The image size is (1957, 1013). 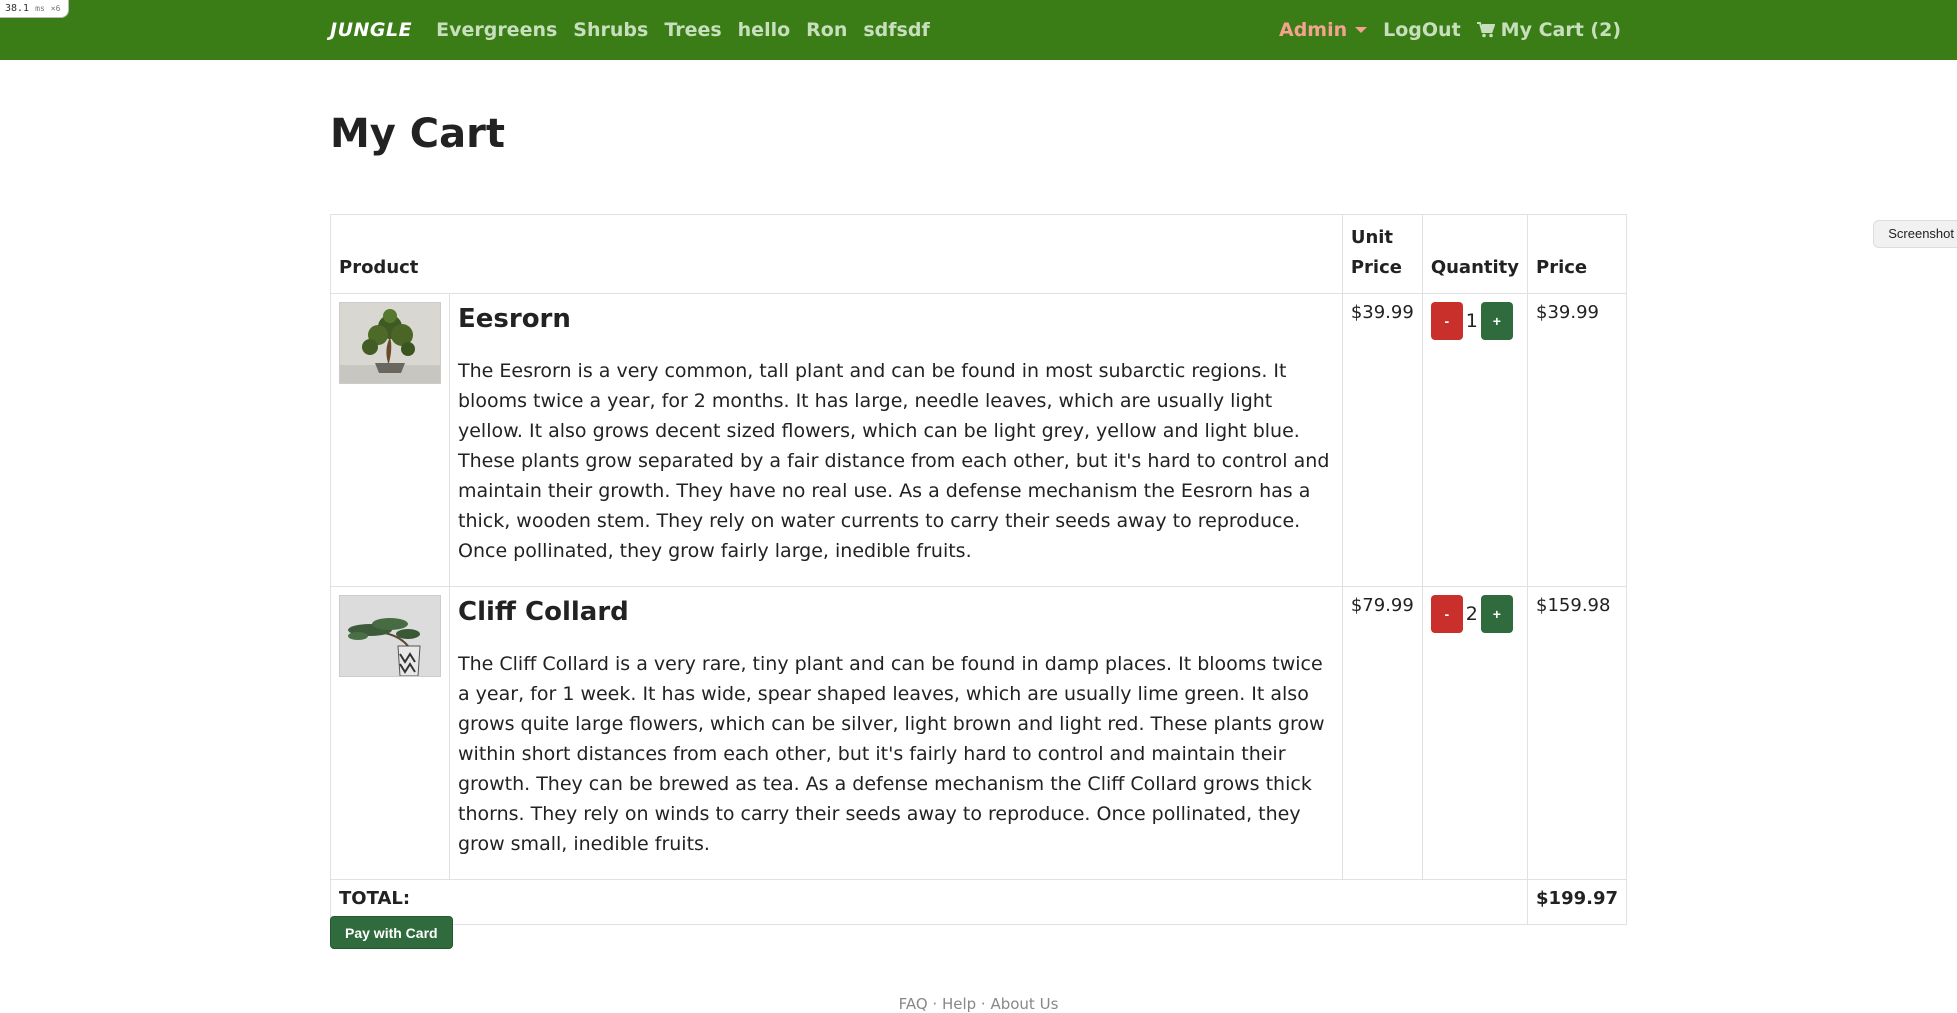 What do you see at coordinates (836, 254) in the screenshot?
I see `header-product: Product` at bounding box center [836, 254].